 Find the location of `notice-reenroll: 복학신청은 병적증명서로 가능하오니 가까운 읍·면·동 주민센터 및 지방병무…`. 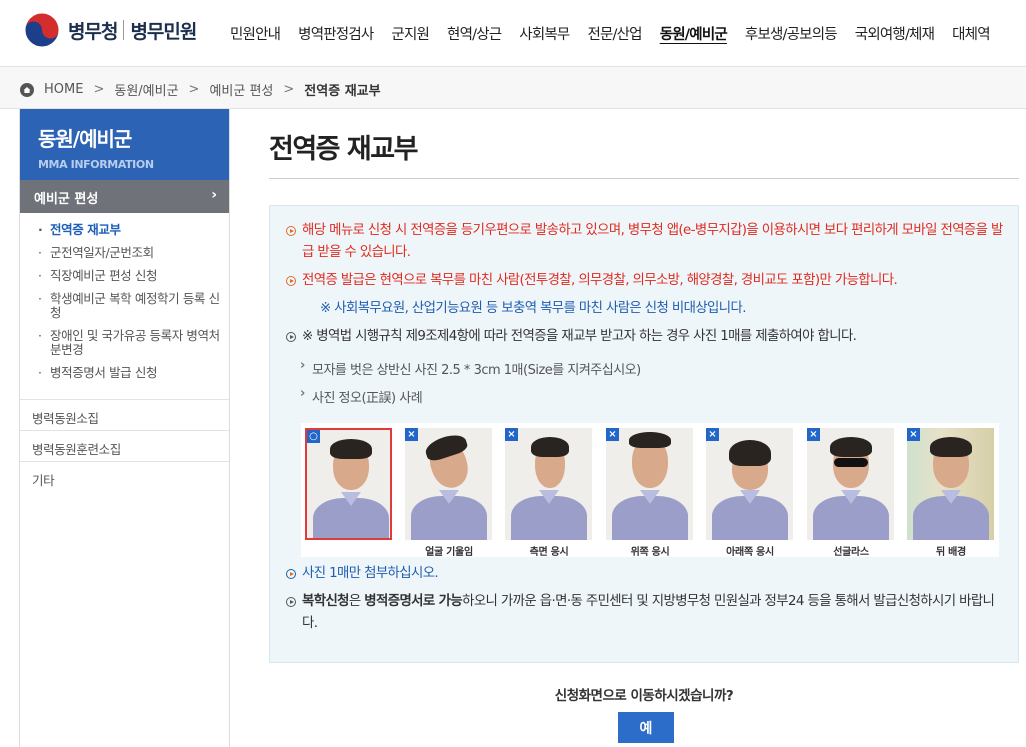

notice-reenroll: 복학신청은 병적증명서로 가능하오니 가까운 읍·면·동 주민센터 및 지방병무… is located at coordinates (646, 613).